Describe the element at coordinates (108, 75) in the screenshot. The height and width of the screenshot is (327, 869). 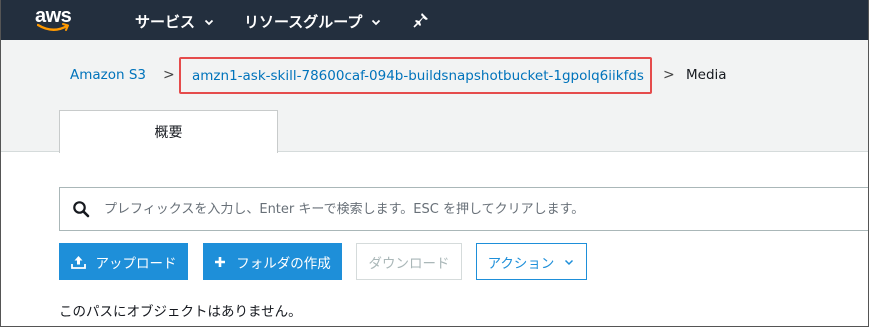
I see `breadcrumb-amazon-s3: Amazon S3` at that location.